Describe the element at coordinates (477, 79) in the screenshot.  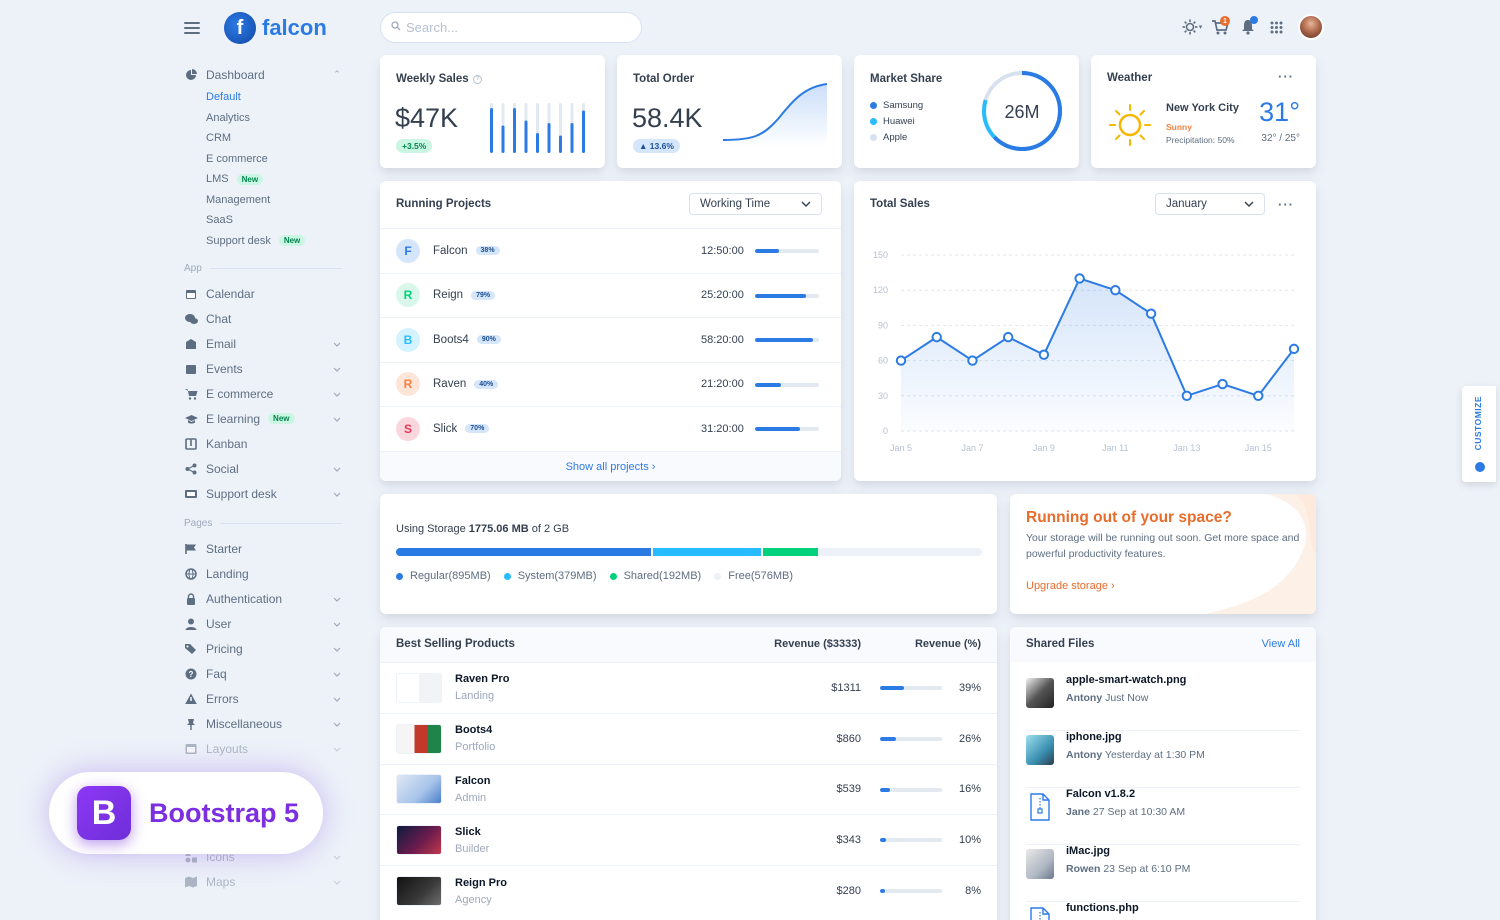
I see `info-icon: ?` at that location.